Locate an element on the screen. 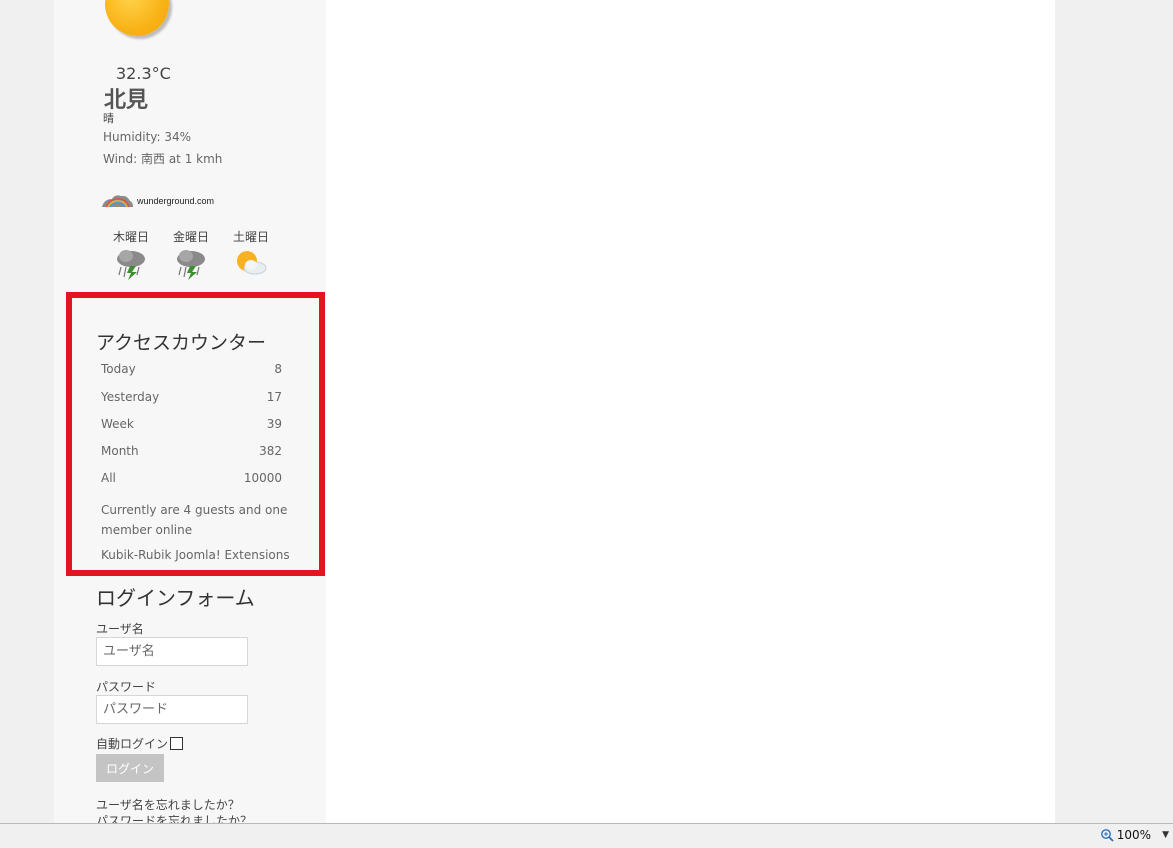  forecast-day: 土曜日 is located at coordinates (251, 254).